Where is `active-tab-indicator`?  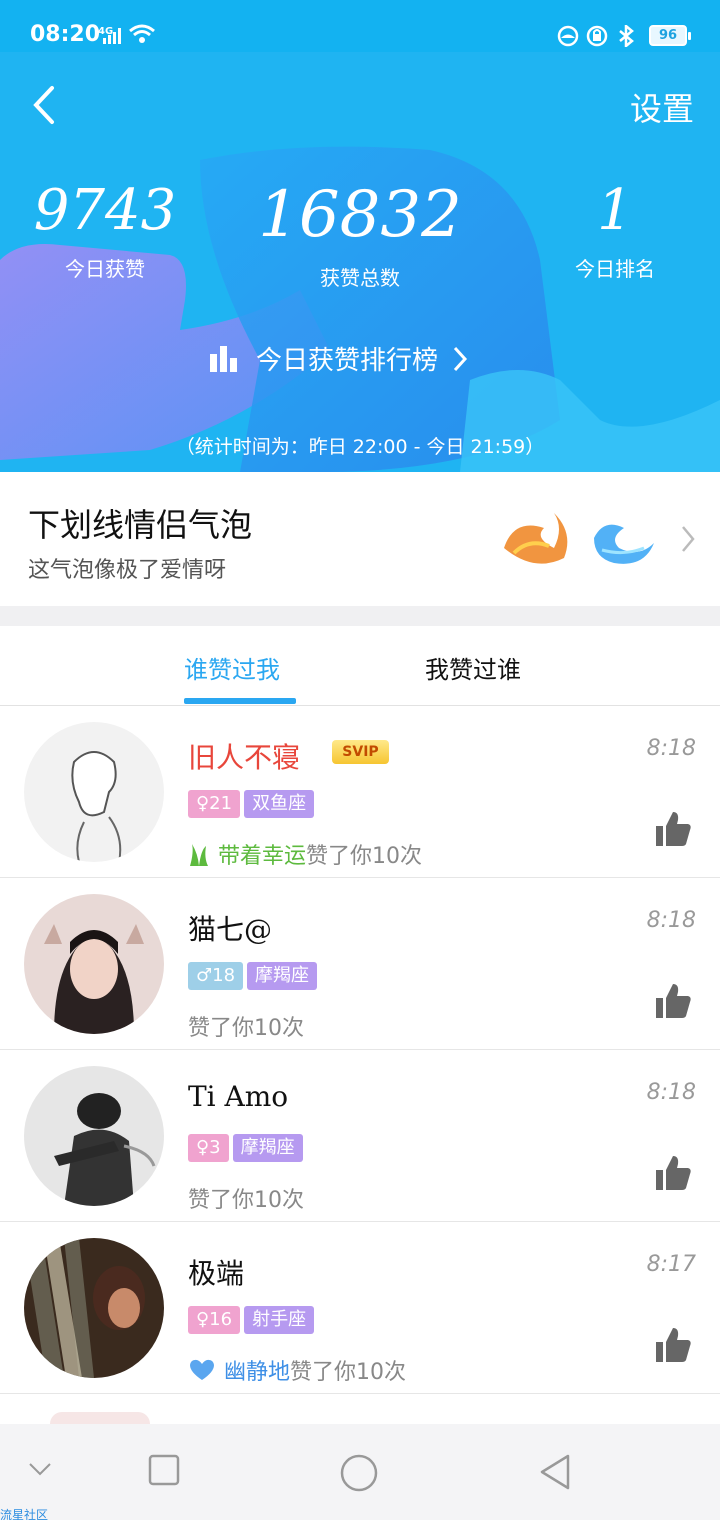 active-tab-indicator is located at coordinates (240, 701).